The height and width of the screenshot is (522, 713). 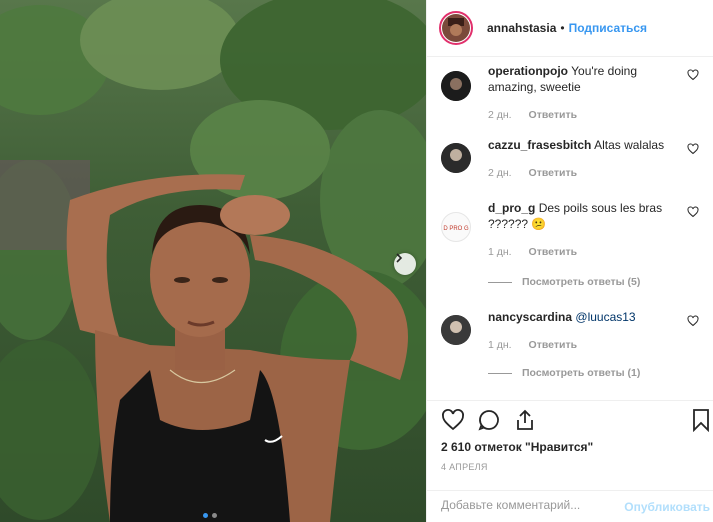 I want to click on post-header: annahstasia • Подписаться, so click(x=570, y=28).